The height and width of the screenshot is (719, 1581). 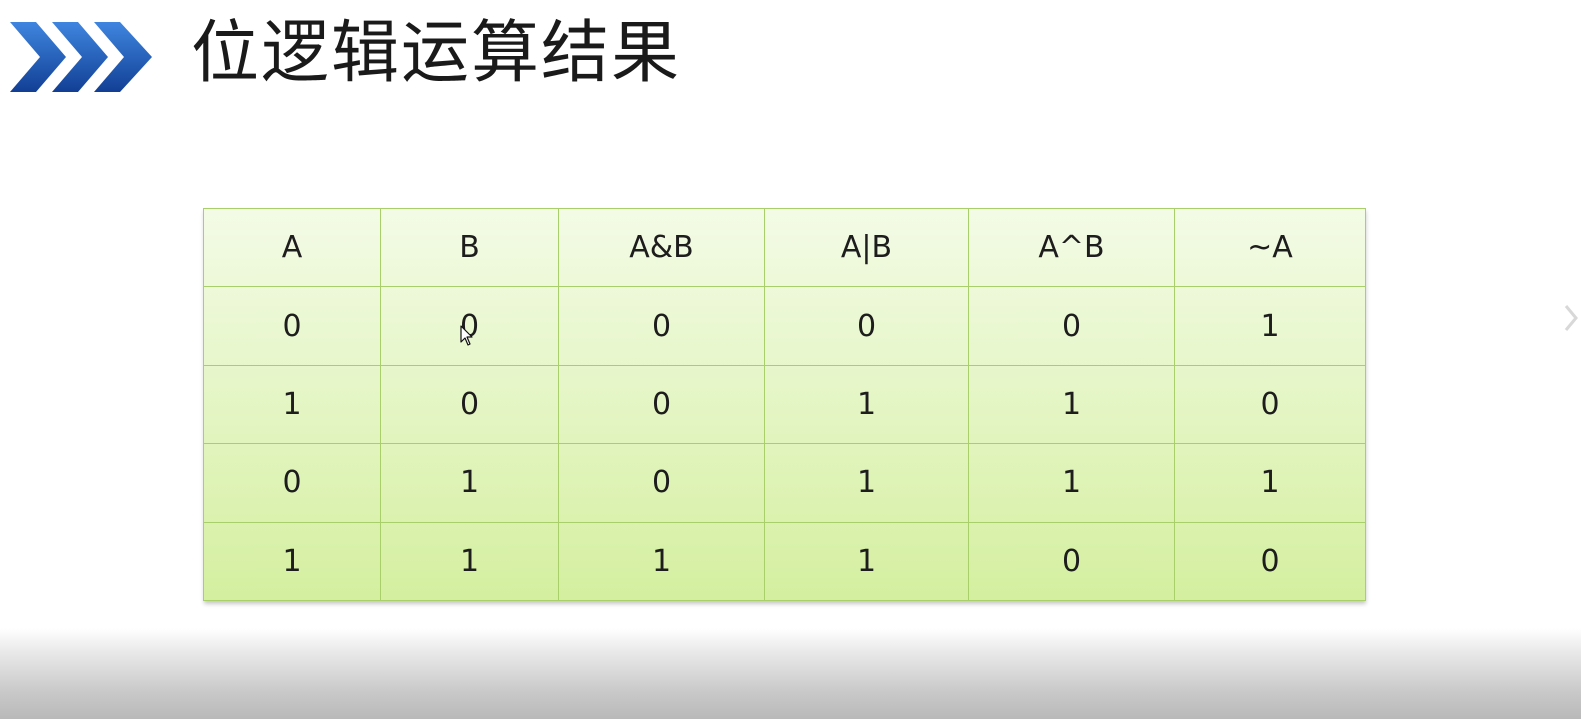 I want to click on table-row: 0 0 0 0 0 1, so click(x=784, y=326).